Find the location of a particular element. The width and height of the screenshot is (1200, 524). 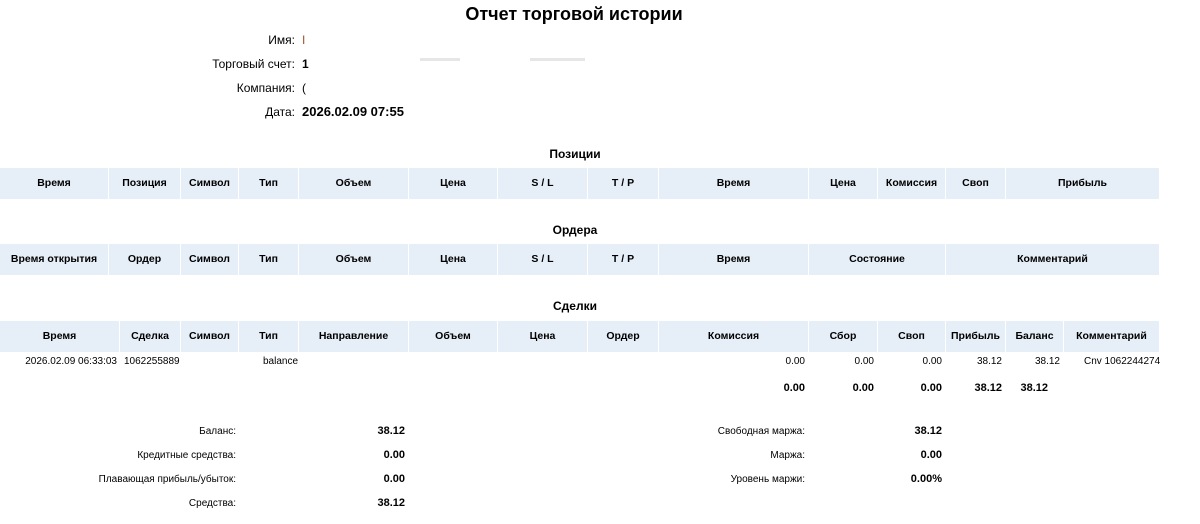

account-value: 1 is located at coordinates (305, 64).